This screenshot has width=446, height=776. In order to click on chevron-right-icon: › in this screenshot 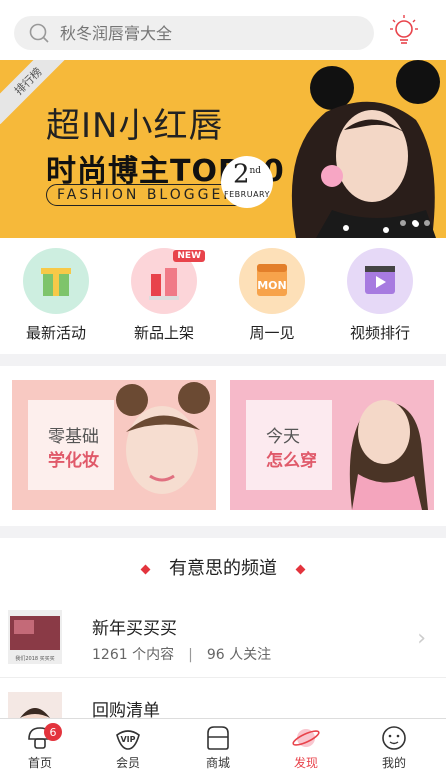, I will do `click(421, 638)`.